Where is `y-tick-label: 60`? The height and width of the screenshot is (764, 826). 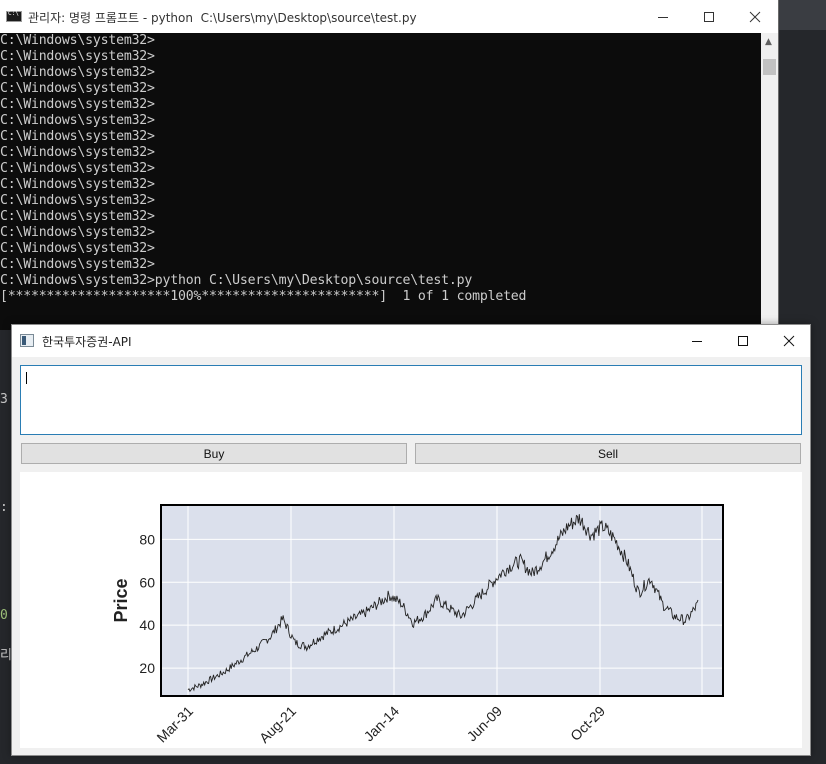
y-tick-label: 60 is located at coordinates (147, 582).